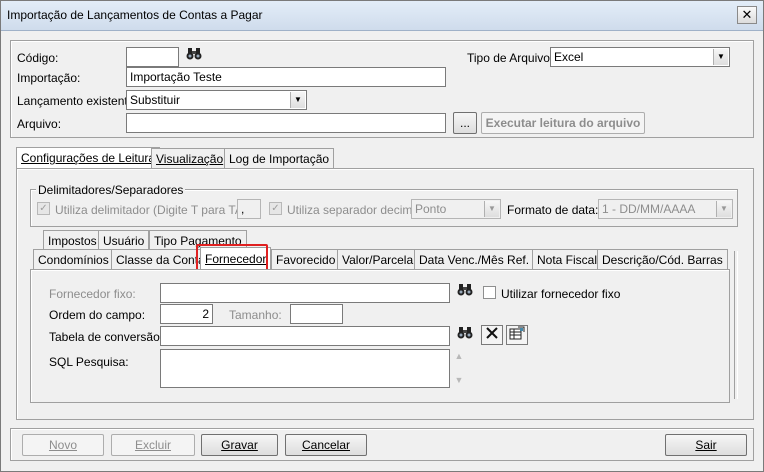 The width and height of the screenshot is (764, 472). I want to click on close-icon: ✕, so click(747, 14).